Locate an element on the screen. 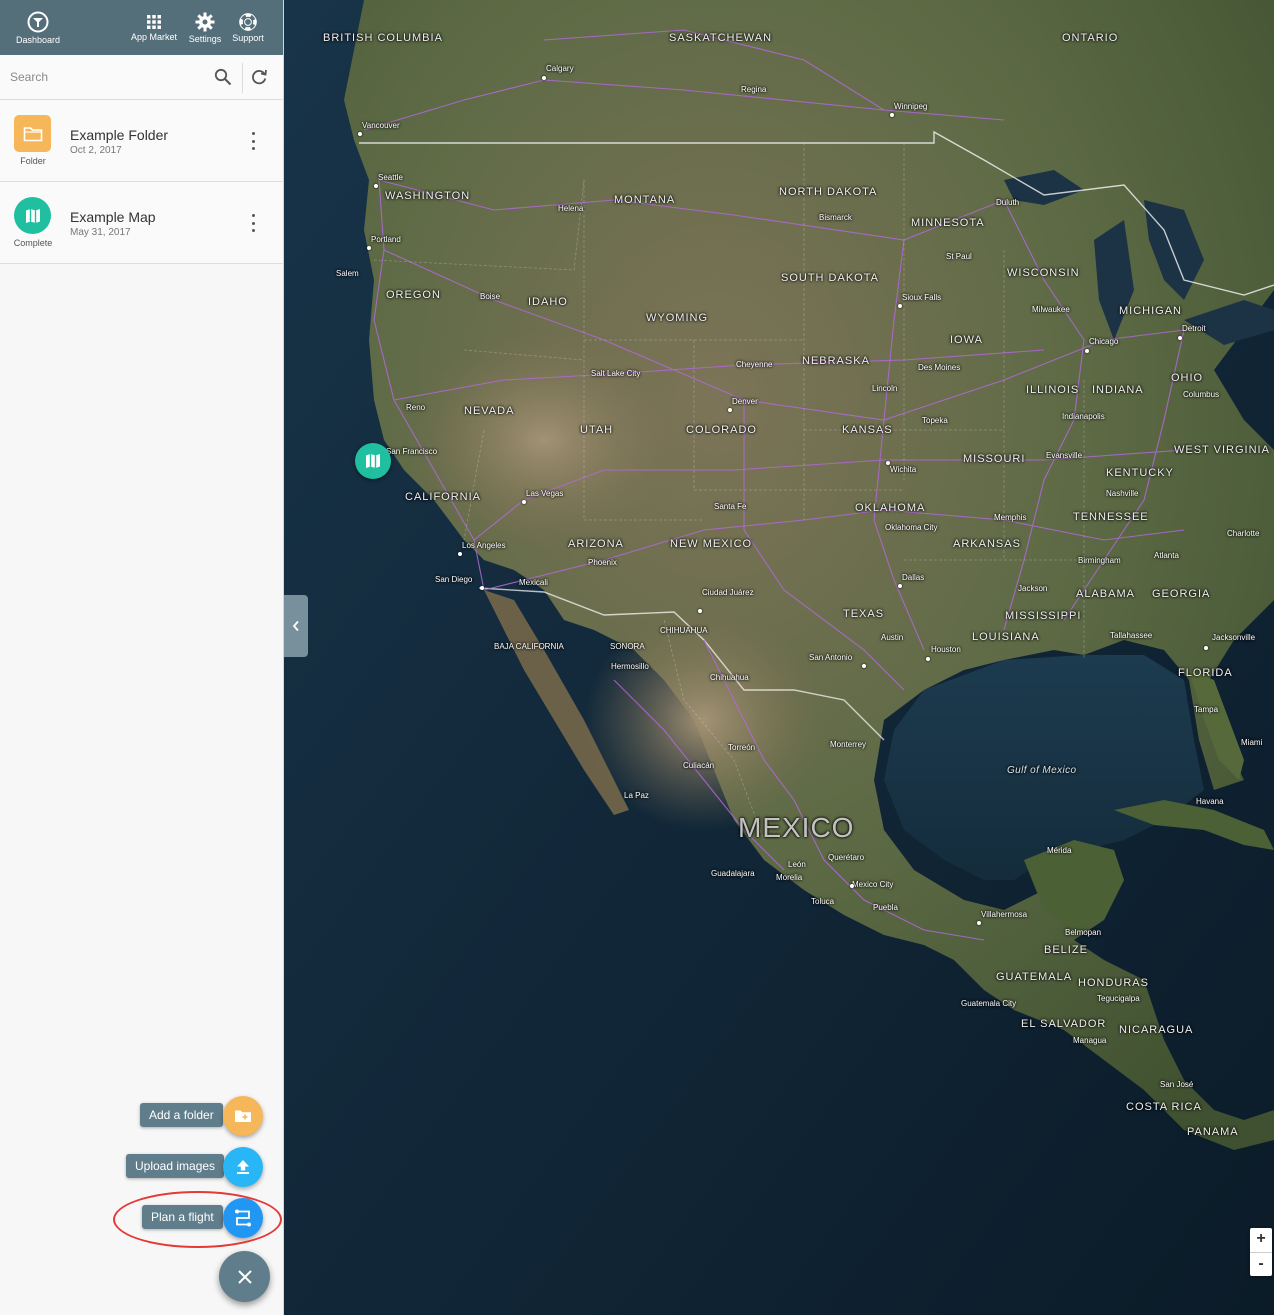 The image size is (1274, 1315). app-market-button: App Market is located at coordinates (154, 27).